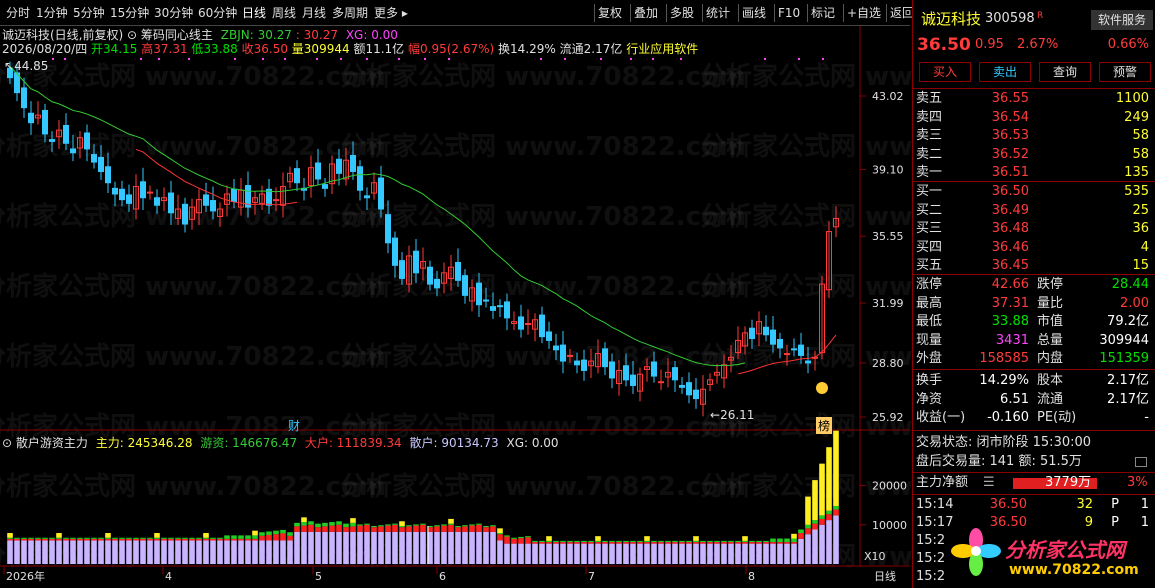 The image size is (1155, 588). Describe the element at coordinates (864, 13) in the screenshot. I see `tool-button-7: +自选` at that location.